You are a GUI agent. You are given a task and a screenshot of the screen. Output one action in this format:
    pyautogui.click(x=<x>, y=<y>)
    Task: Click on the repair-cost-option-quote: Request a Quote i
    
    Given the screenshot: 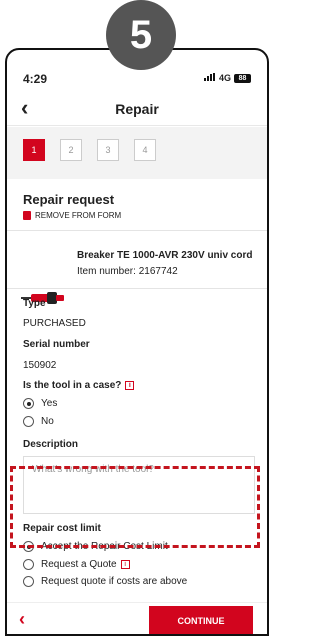 What is the action you would take?
    pyautogui.click(x=76, y=564)
    